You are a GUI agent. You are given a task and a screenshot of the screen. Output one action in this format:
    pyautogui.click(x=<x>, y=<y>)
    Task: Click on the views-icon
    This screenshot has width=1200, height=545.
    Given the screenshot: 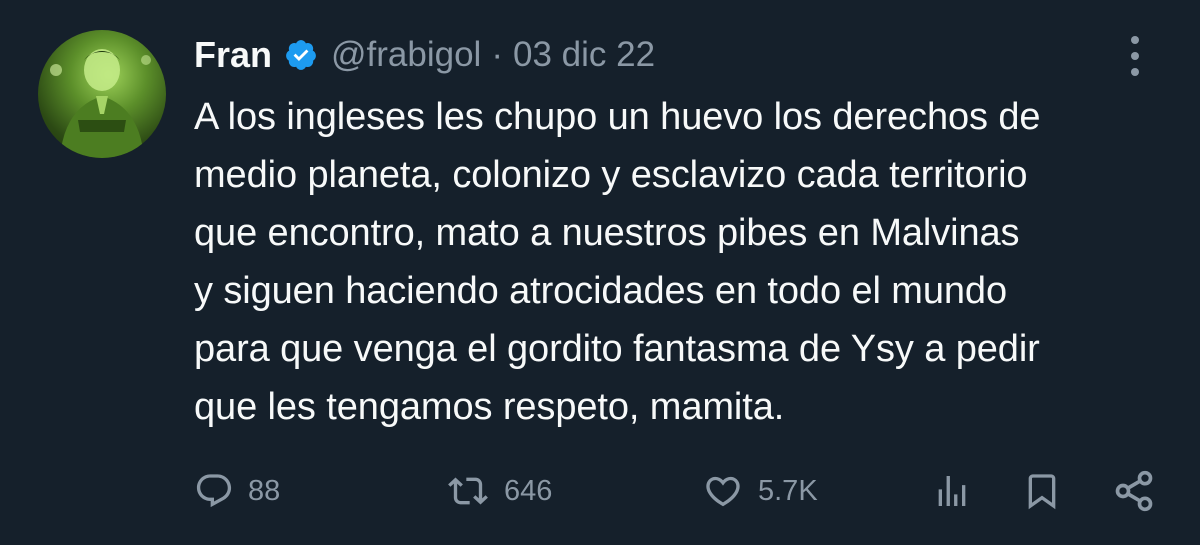 What is the action you would take?
    pyautogui.click(x=952, y=491)
    